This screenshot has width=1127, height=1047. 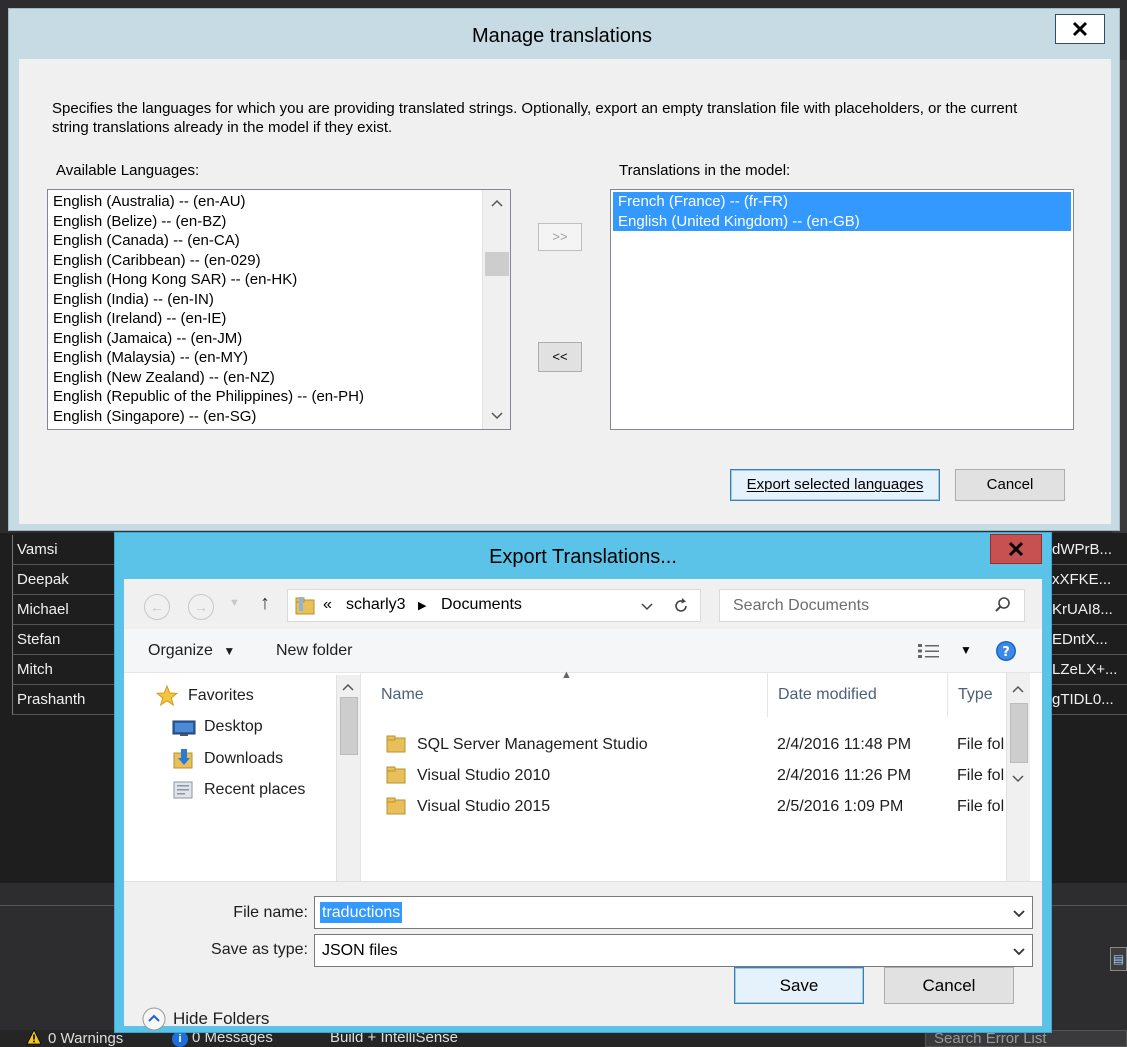 I want to click on column-header-type: Type, so click(x=977, y=695).